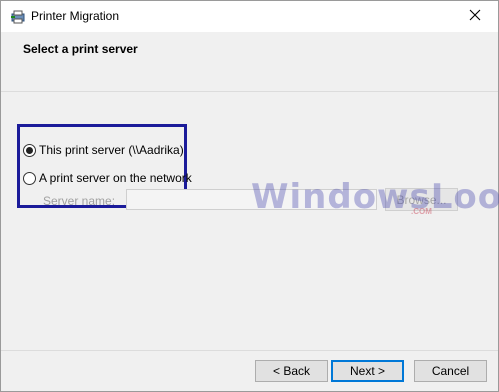 This screenshot has height=392, width=499. What do you see at coordinates (249, 370) in the screenshot?
I see `wizard-footer: < Back Next > Cancel` at bounding box center [249, 370].